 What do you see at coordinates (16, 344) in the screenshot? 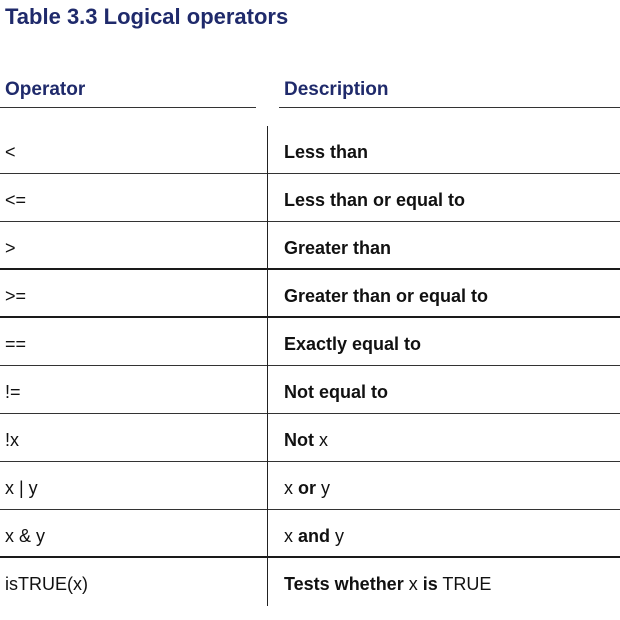
I see `operator-cell: ==` at bounding box center [16, 344].